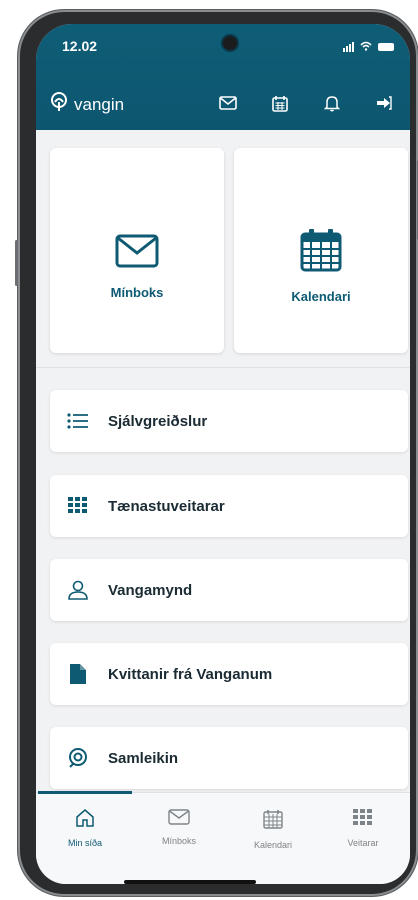 Image resolution: width=418 pixels, height=900 pixels. Describe the element at coordinates (78, 674) in the screenshot. I see `document-icon` at that location.